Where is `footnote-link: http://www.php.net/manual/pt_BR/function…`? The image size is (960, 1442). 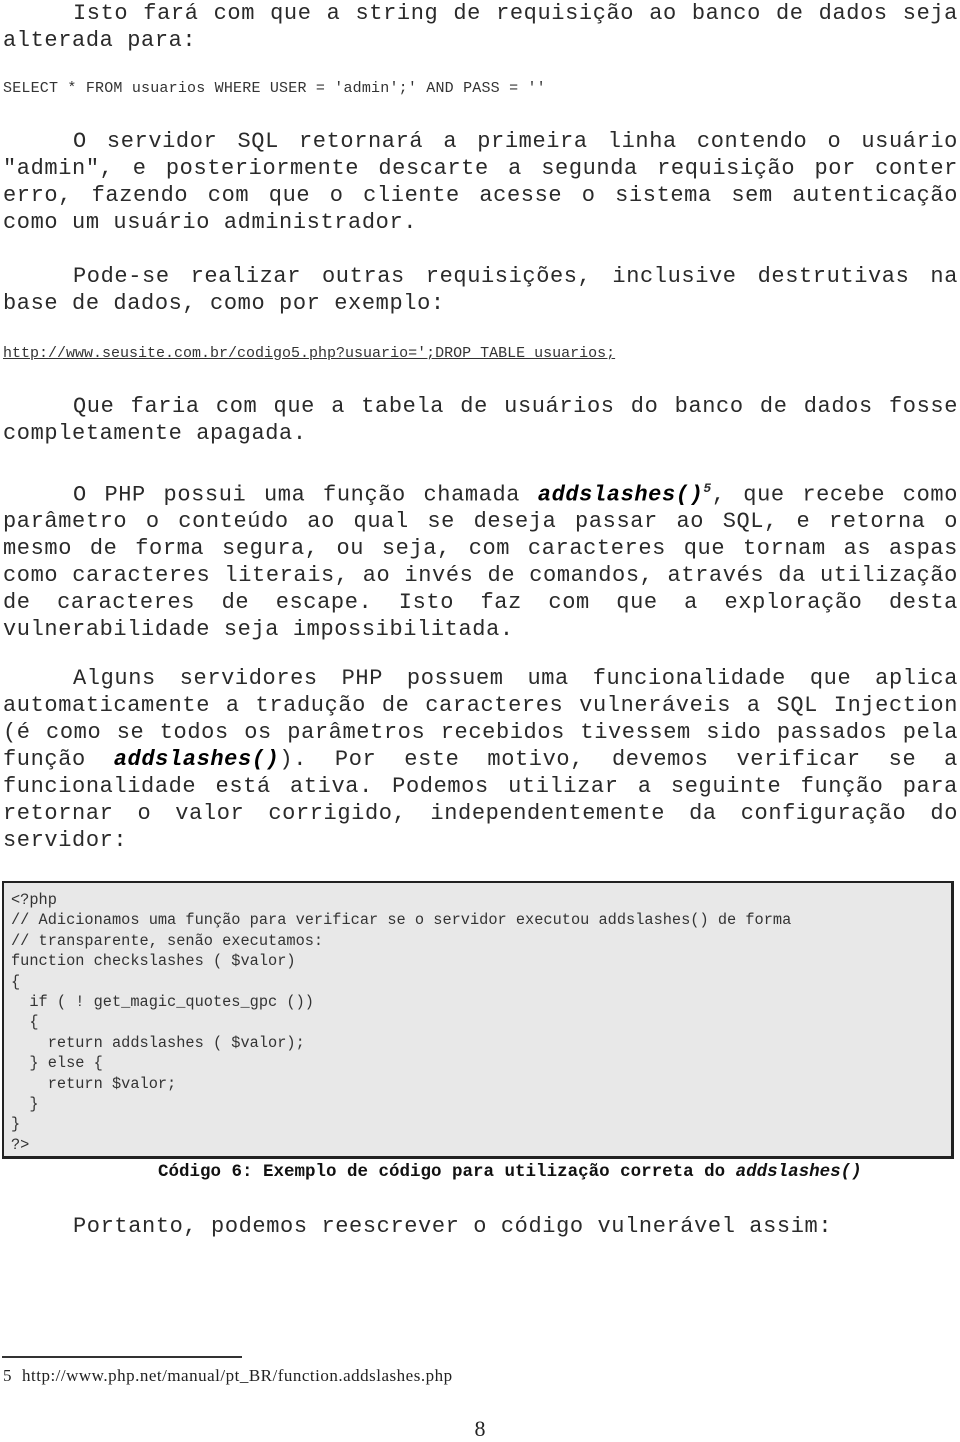
footnote-link: http://www.php.net/manual/pt_BR/function… is located at coordinates (237, 1375).